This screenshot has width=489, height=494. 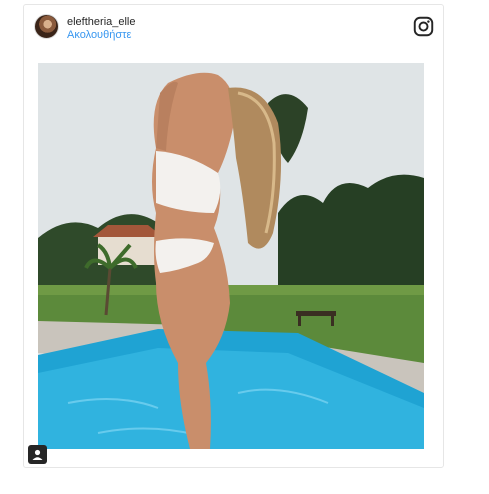 What do you see at coordinates (423, 26) in the screenshot?
I see `instagram-icon` at bounding box center [423, 26].